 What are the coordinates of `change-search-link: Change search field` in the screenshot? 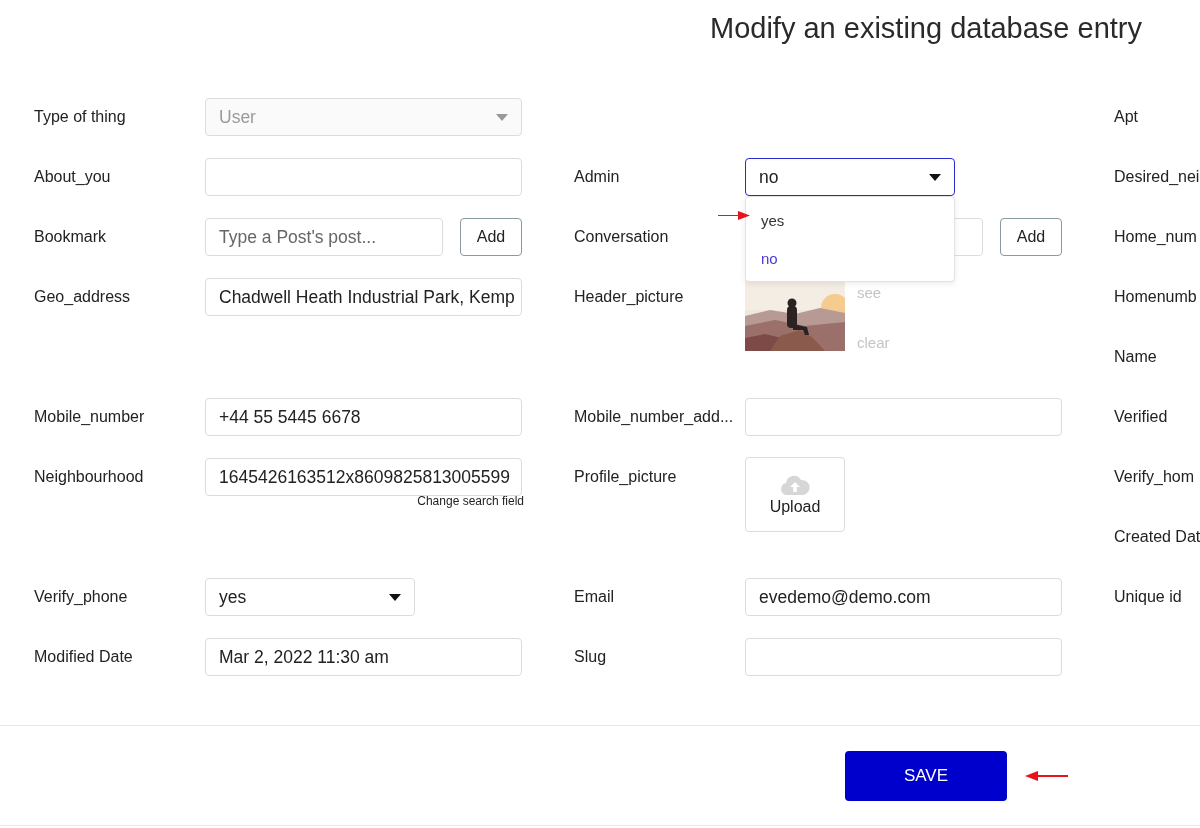 It's located at (470, 501).